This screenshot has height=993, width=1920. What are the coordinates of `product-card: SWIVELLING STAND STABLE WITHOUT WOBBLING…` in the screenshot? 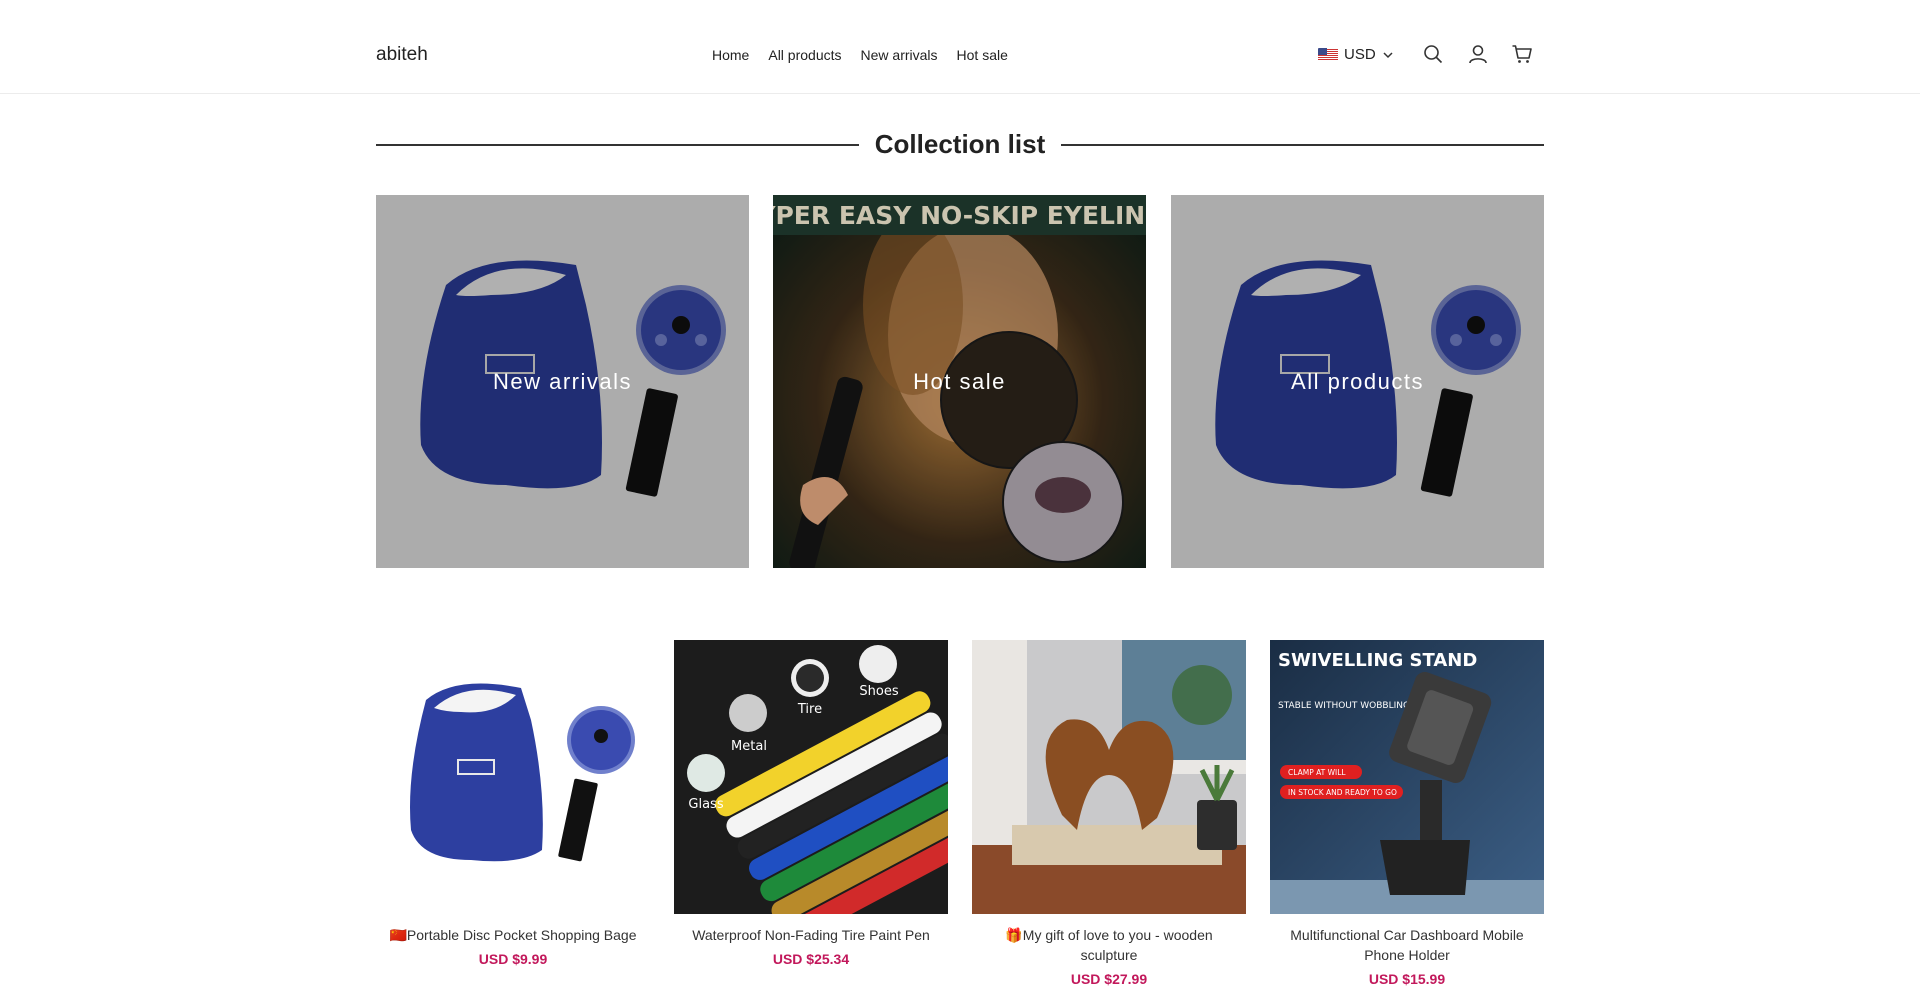 It's located at (1407, 813).